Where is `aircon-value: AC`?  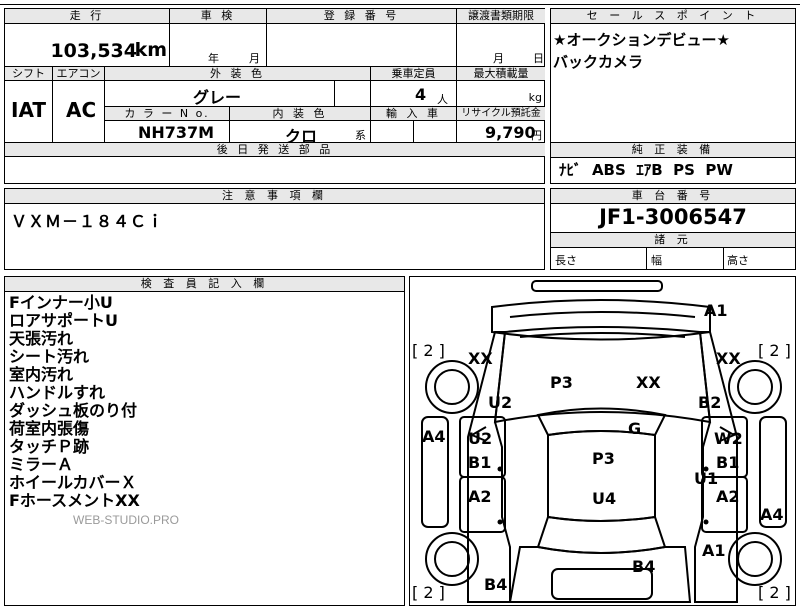
aircon-value: AC is located at coordinates (81, 110).